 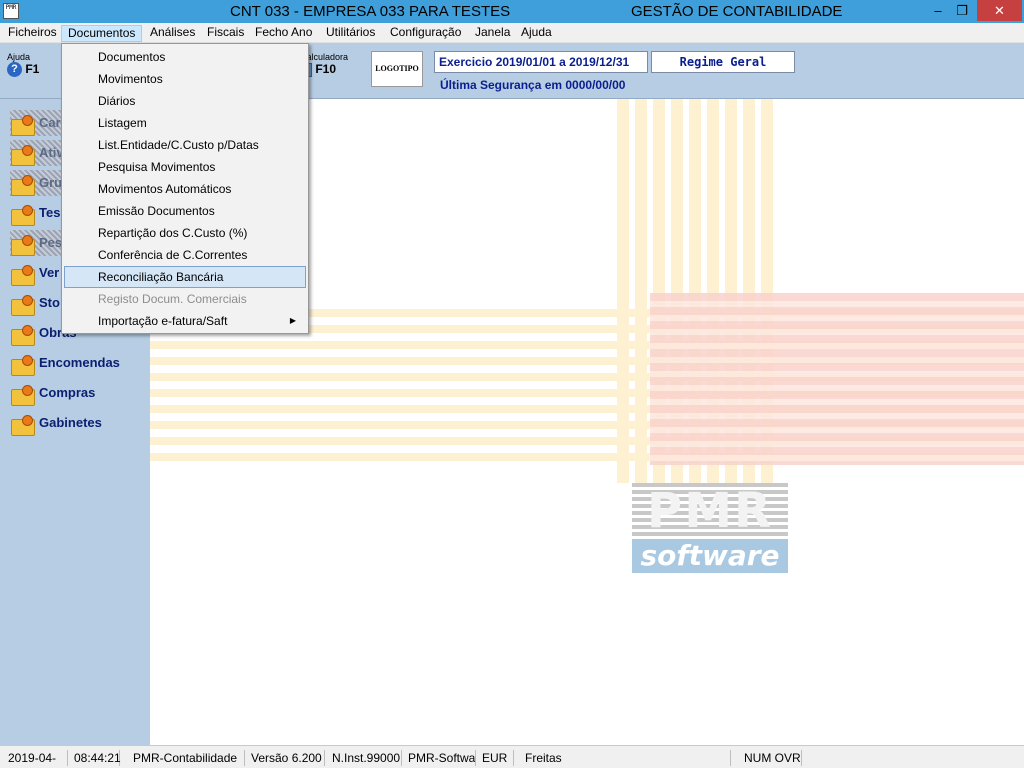 What do you see at coordinates (283, 33) in the screenshot?
I see `menu-fecho-ano: Fecho Ano` at bounding box center [283, 33].